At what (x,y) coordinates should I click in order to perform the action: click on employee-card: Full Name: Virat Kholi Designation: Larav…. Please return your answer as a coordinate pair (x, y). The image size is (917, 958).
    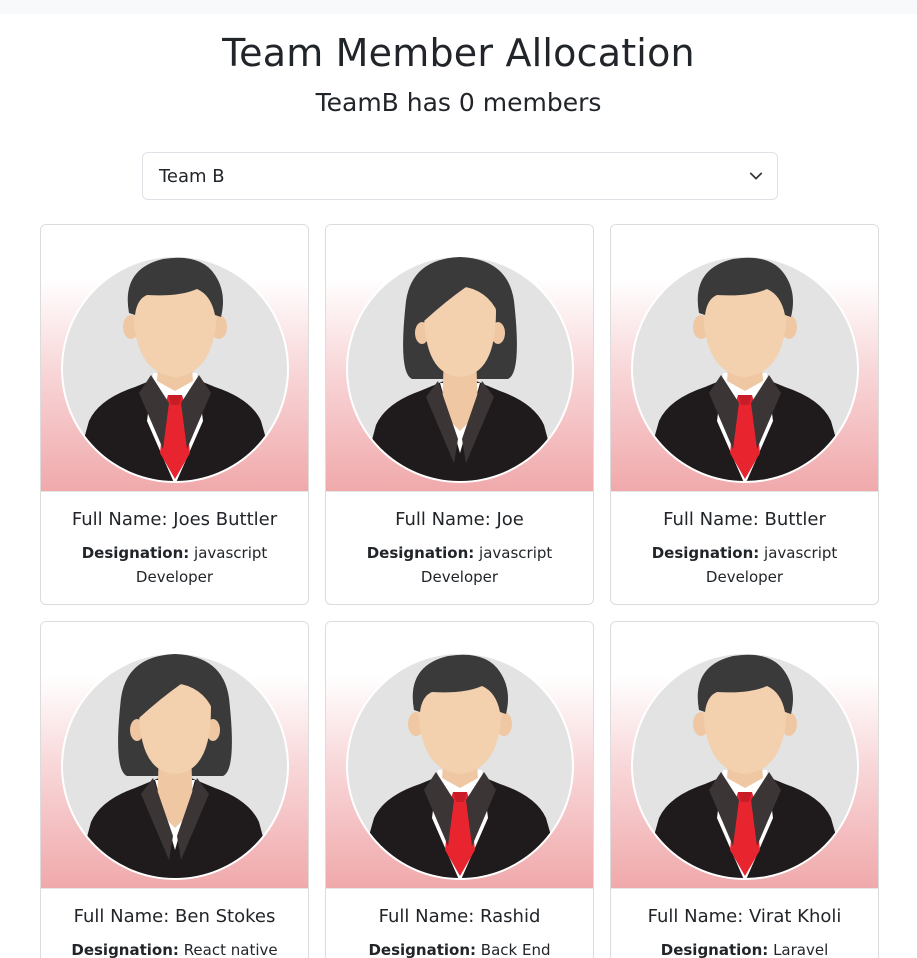
    Looking at the image, I should click on (744, 789).